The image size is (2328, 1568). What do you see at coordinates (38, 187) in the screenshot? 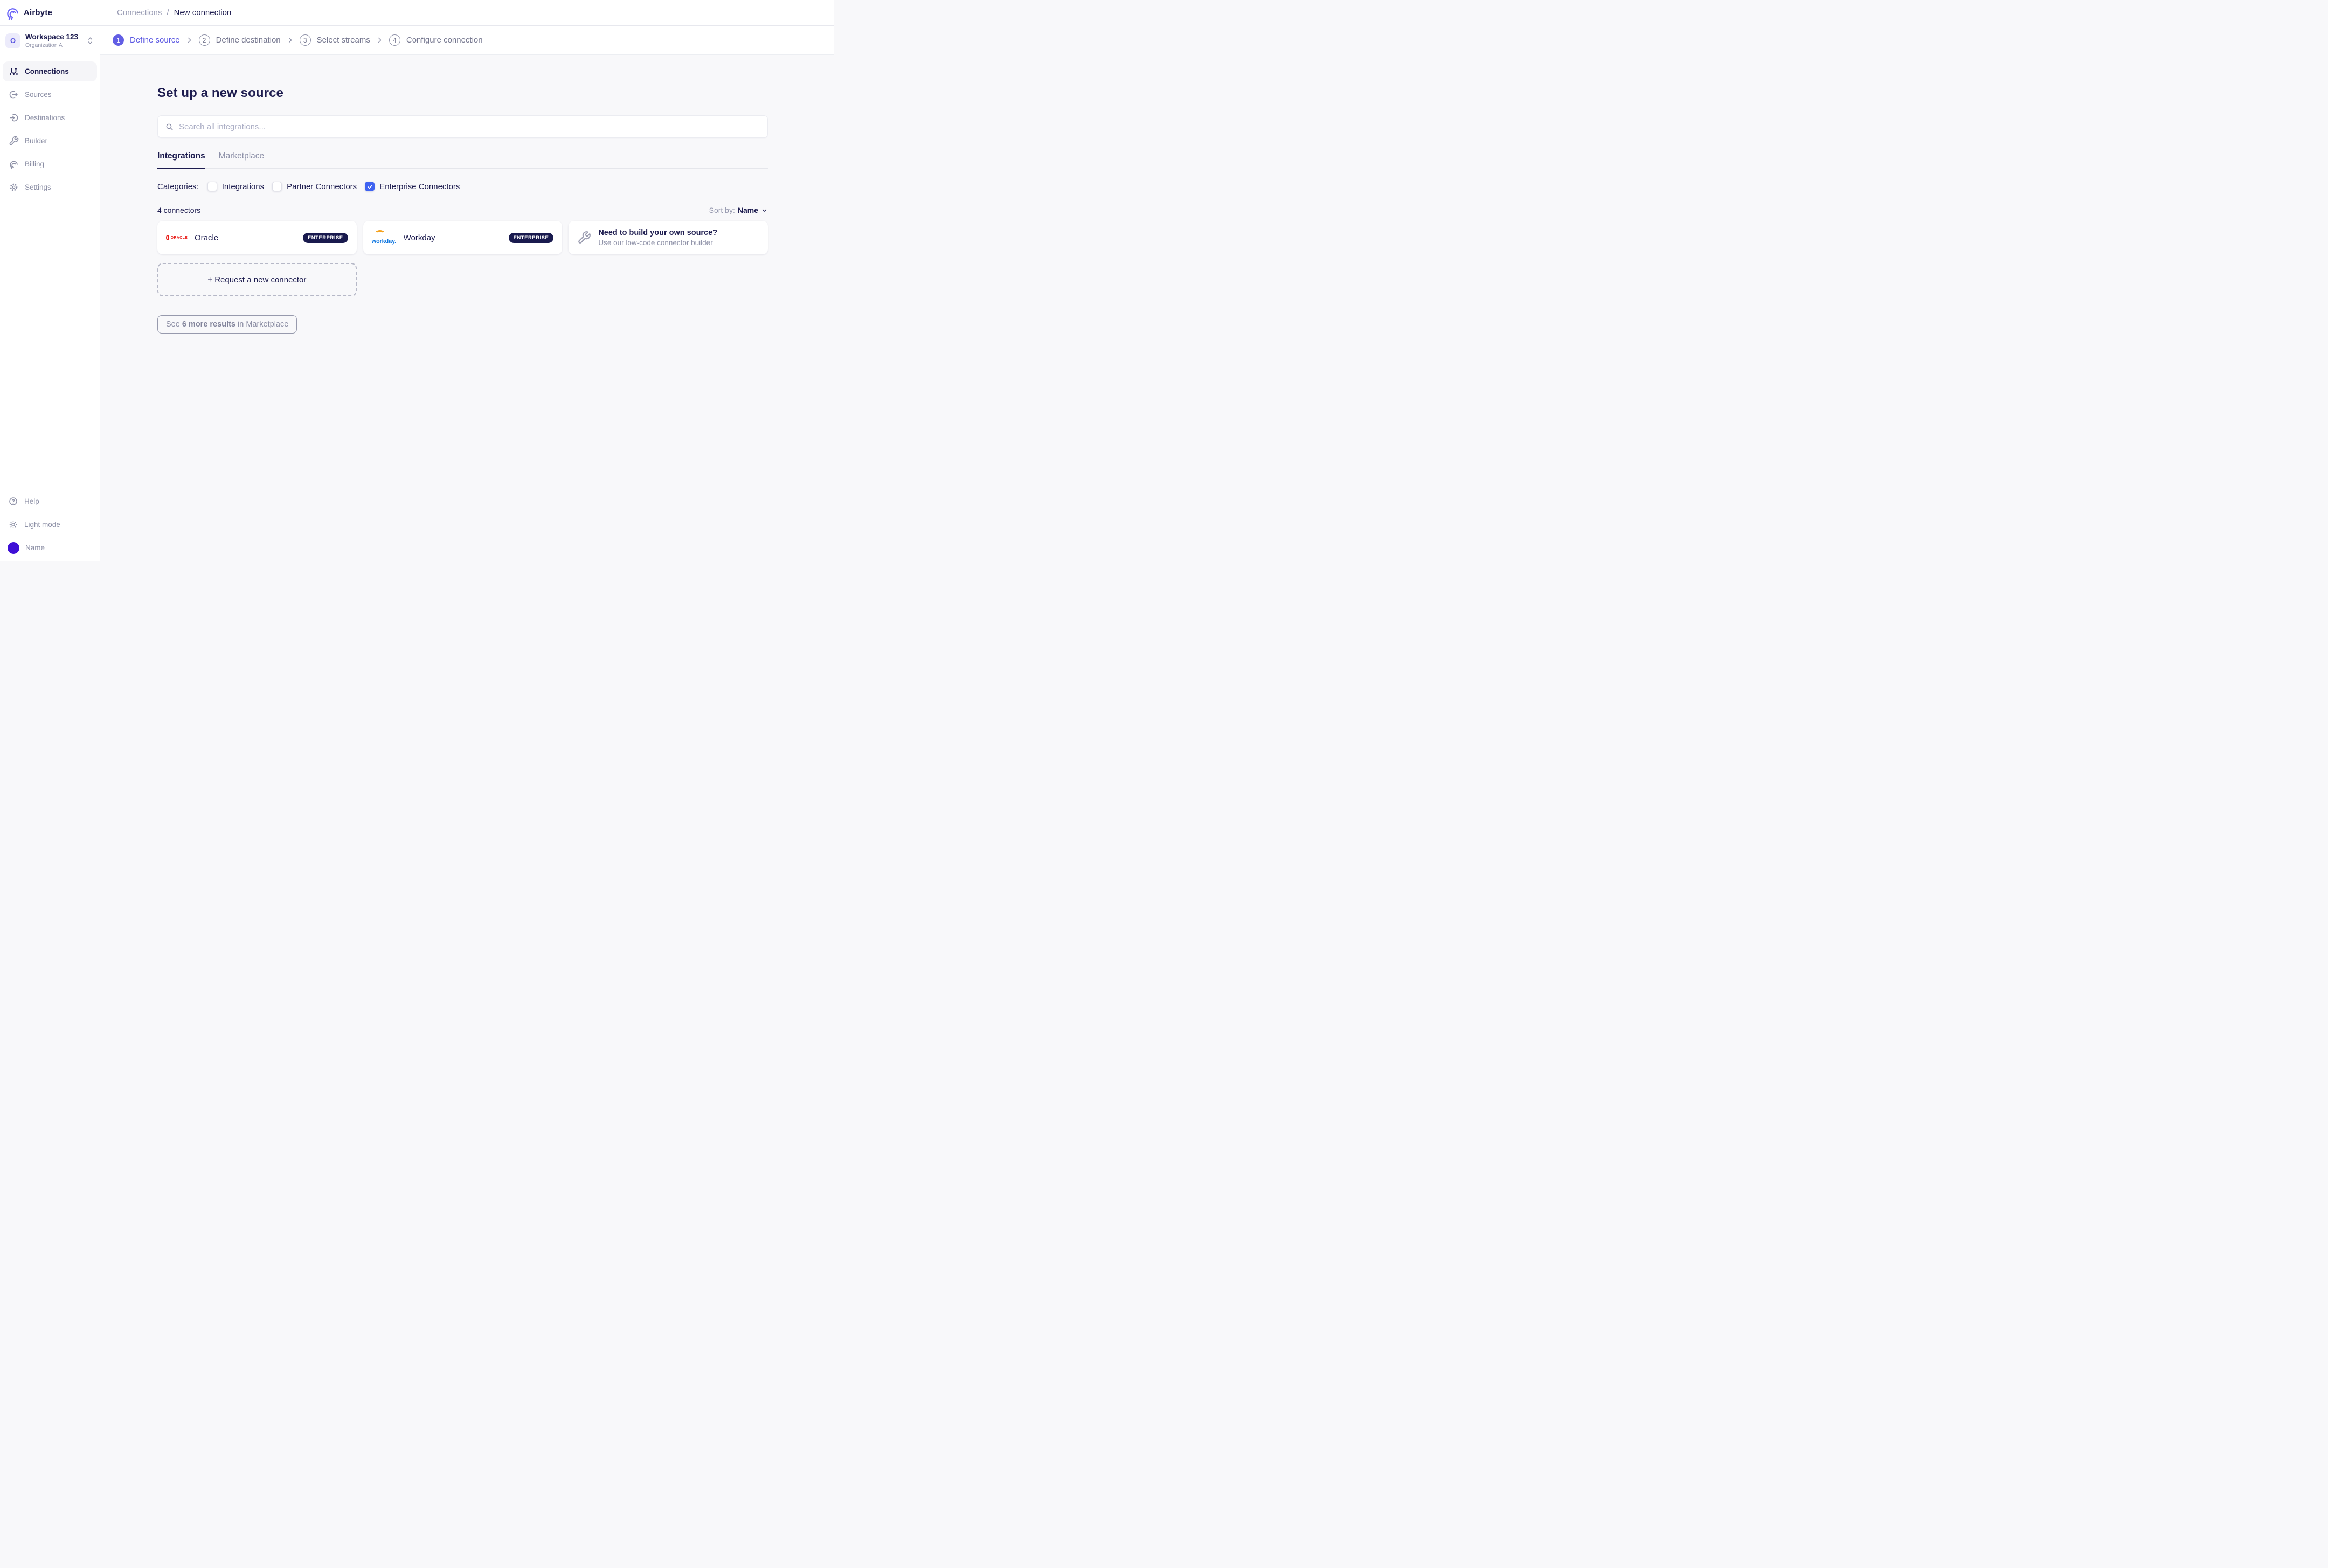
I see `sidebar-item-label: Settings` at bounding box center [38, 187].